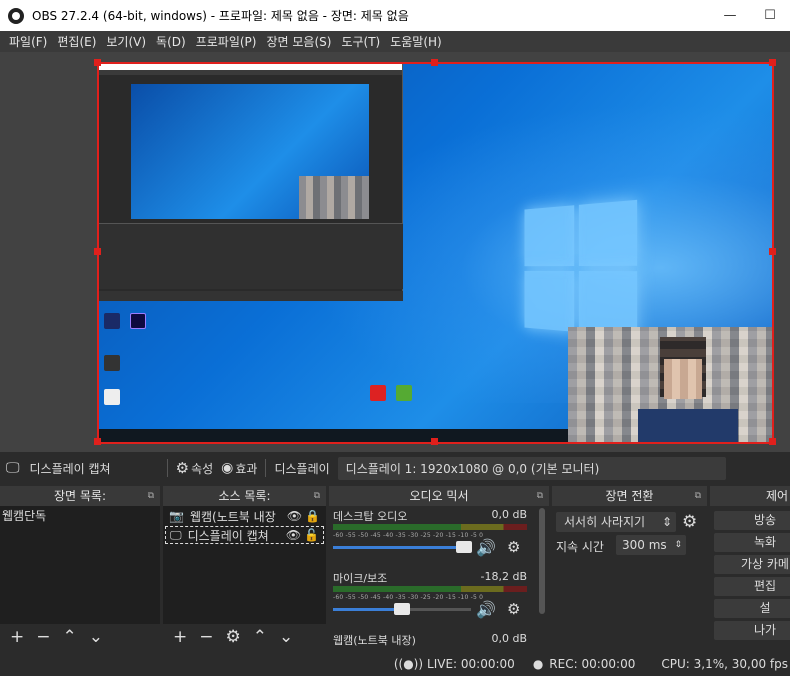  What do you see at coordinates (370, 516) in the screenshot?
I see `track-name: 데스크탑 오디오` at bounding box center [370, 516].